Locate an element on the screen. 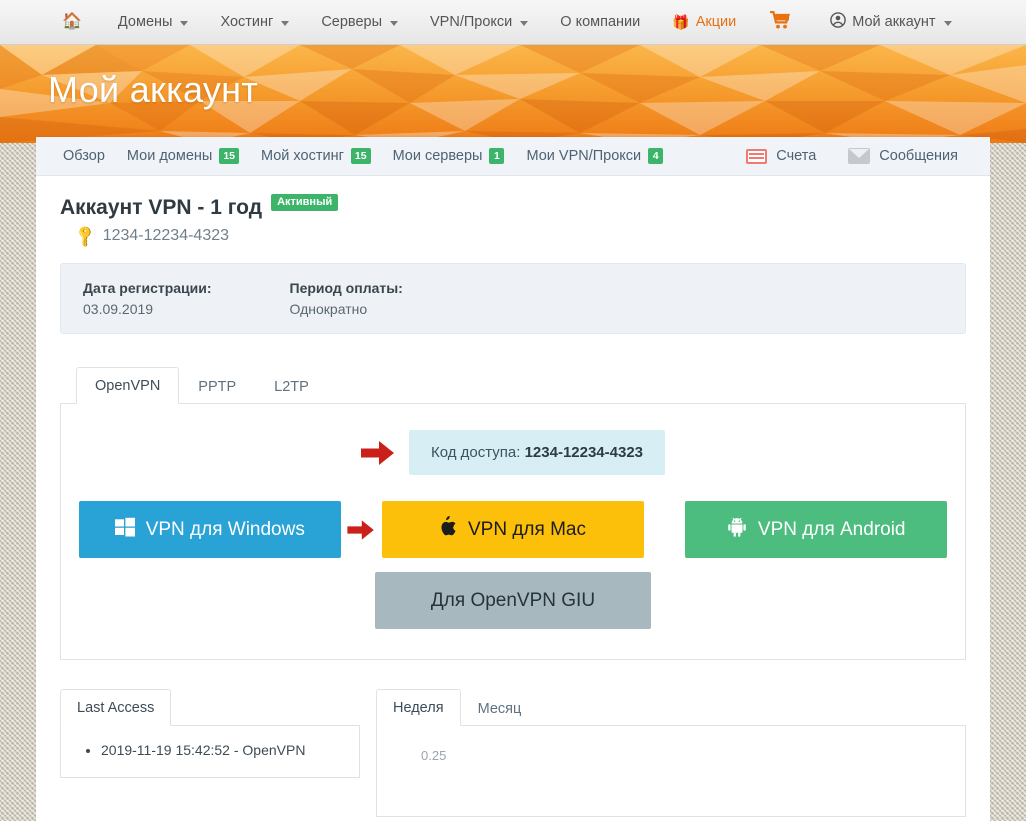 The height and width of the screenshot is (821, 1026). page-banner: Мой аккаунт is located at coordinates (513, 94).